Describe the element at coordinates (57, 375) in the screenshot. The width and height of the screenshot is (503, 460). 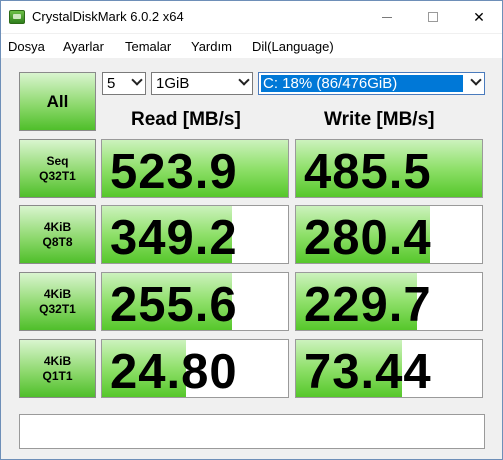
I see `test-label-line2: Q1T1` at that location.